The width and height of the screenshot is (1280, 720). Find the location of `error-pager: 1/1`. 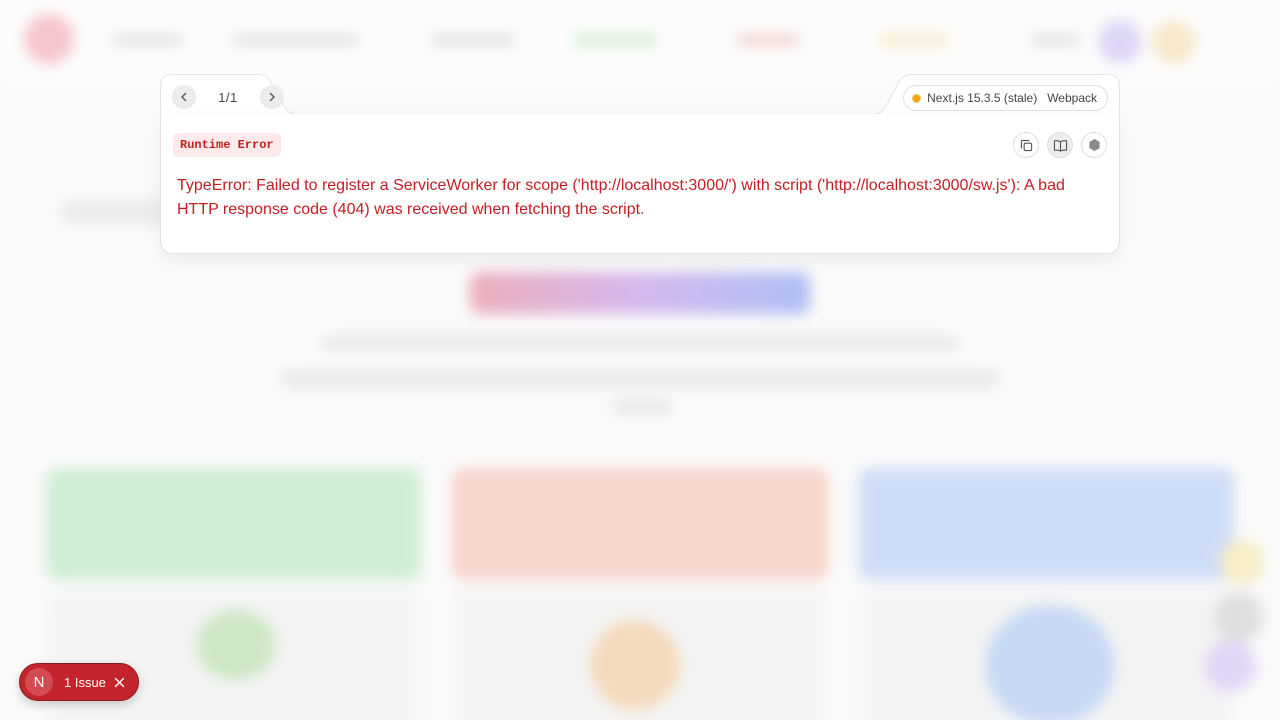

error-pager: 1/1 is located at coordinates (228, 97).